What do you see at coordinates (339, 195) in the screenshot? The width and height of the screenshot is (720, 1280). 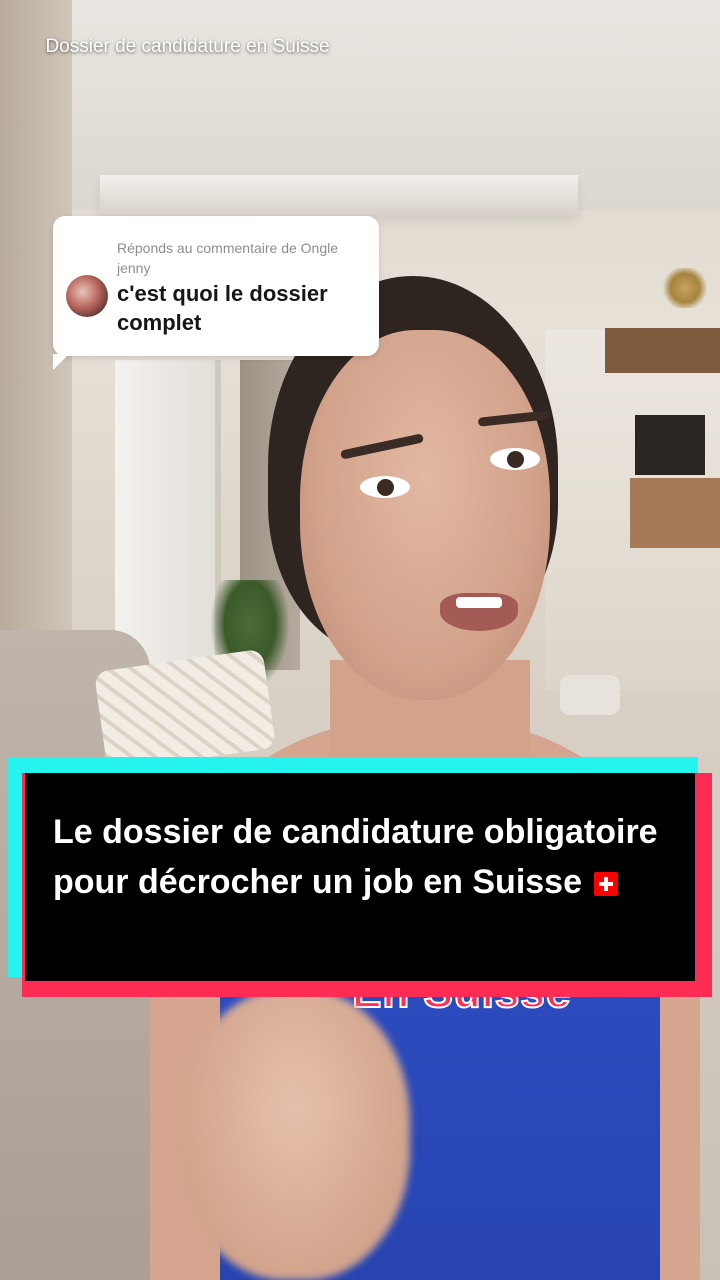 I see `ceiling-step` at bounding box center [339, 195].